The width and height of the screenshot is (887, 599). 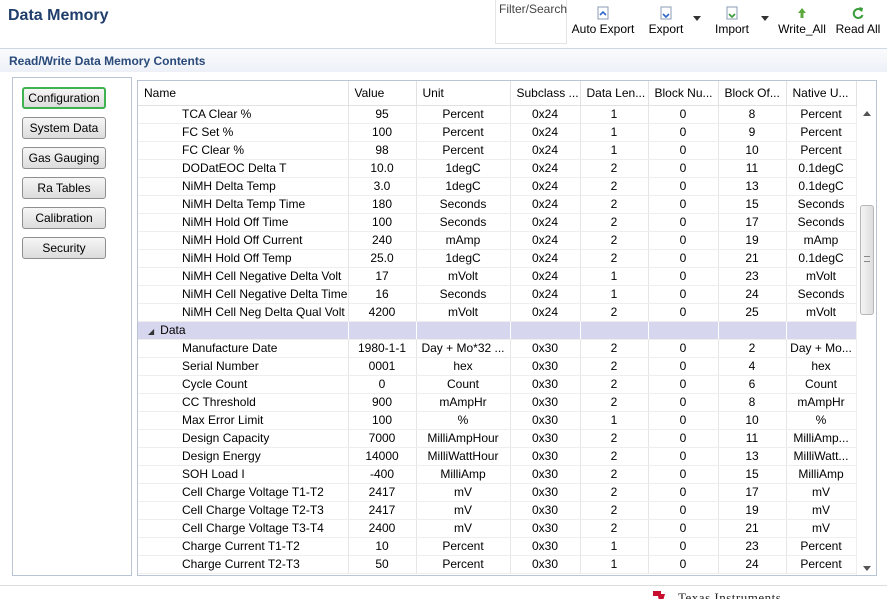 What do you see at coordinates (497, 240) in the screenshot?
I see `table-row: NiMH Hold Off Current 240 mAmp 0x24 2 0 19 mAmp` at bounding box center [497, 240].